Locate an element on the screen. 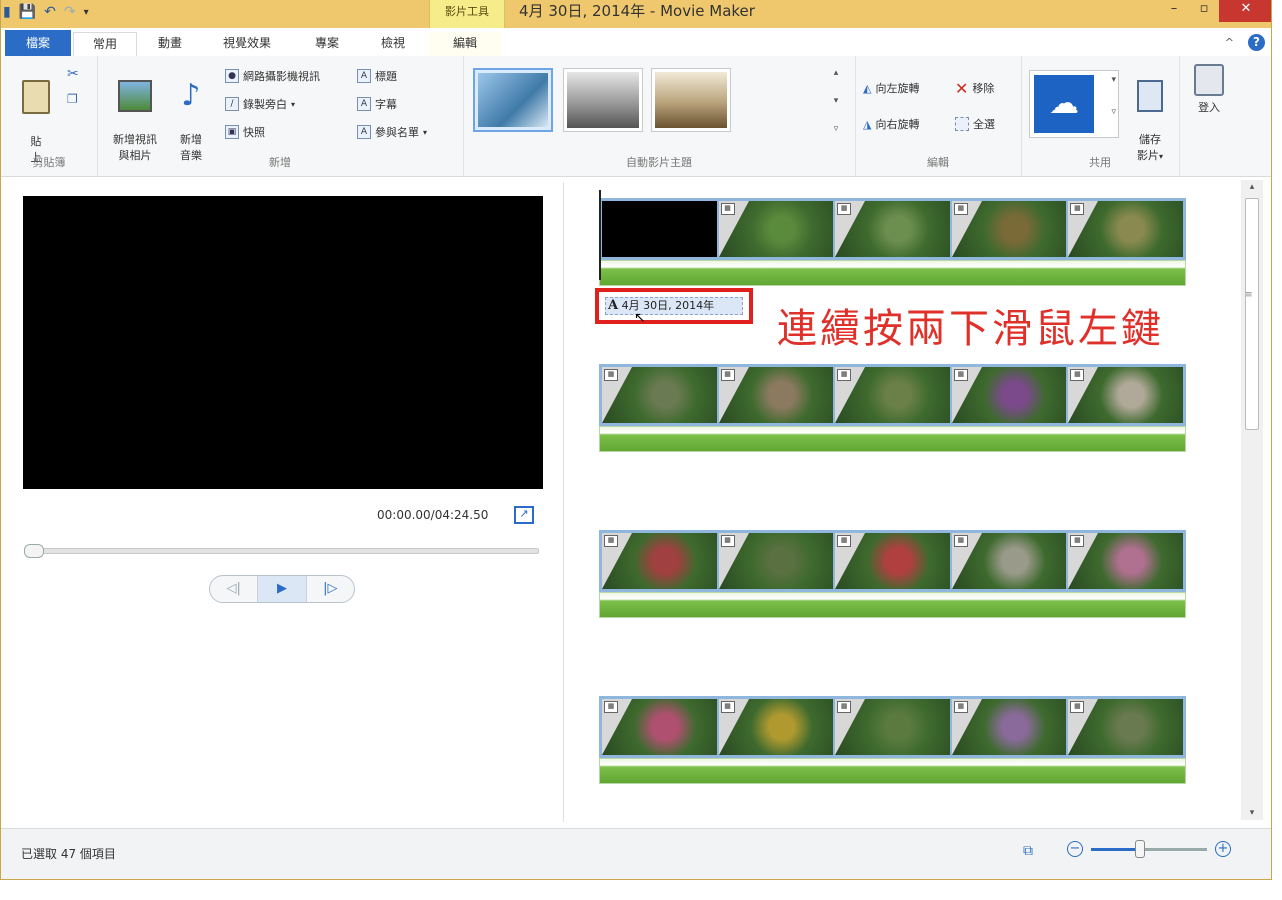  zoom-slider is located at coordinates (1149, 848).